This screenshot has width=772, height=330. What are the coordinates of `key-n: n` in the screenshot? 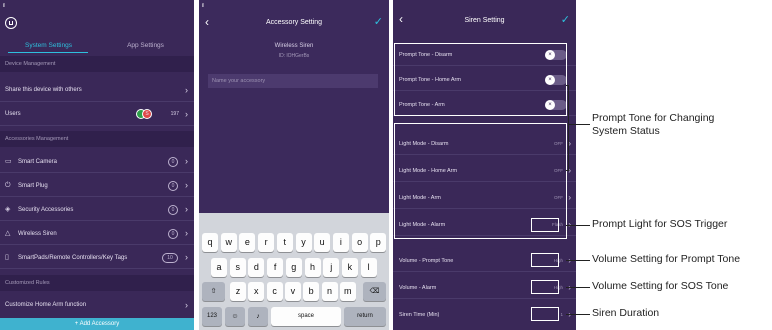 It's located at (329, 291).